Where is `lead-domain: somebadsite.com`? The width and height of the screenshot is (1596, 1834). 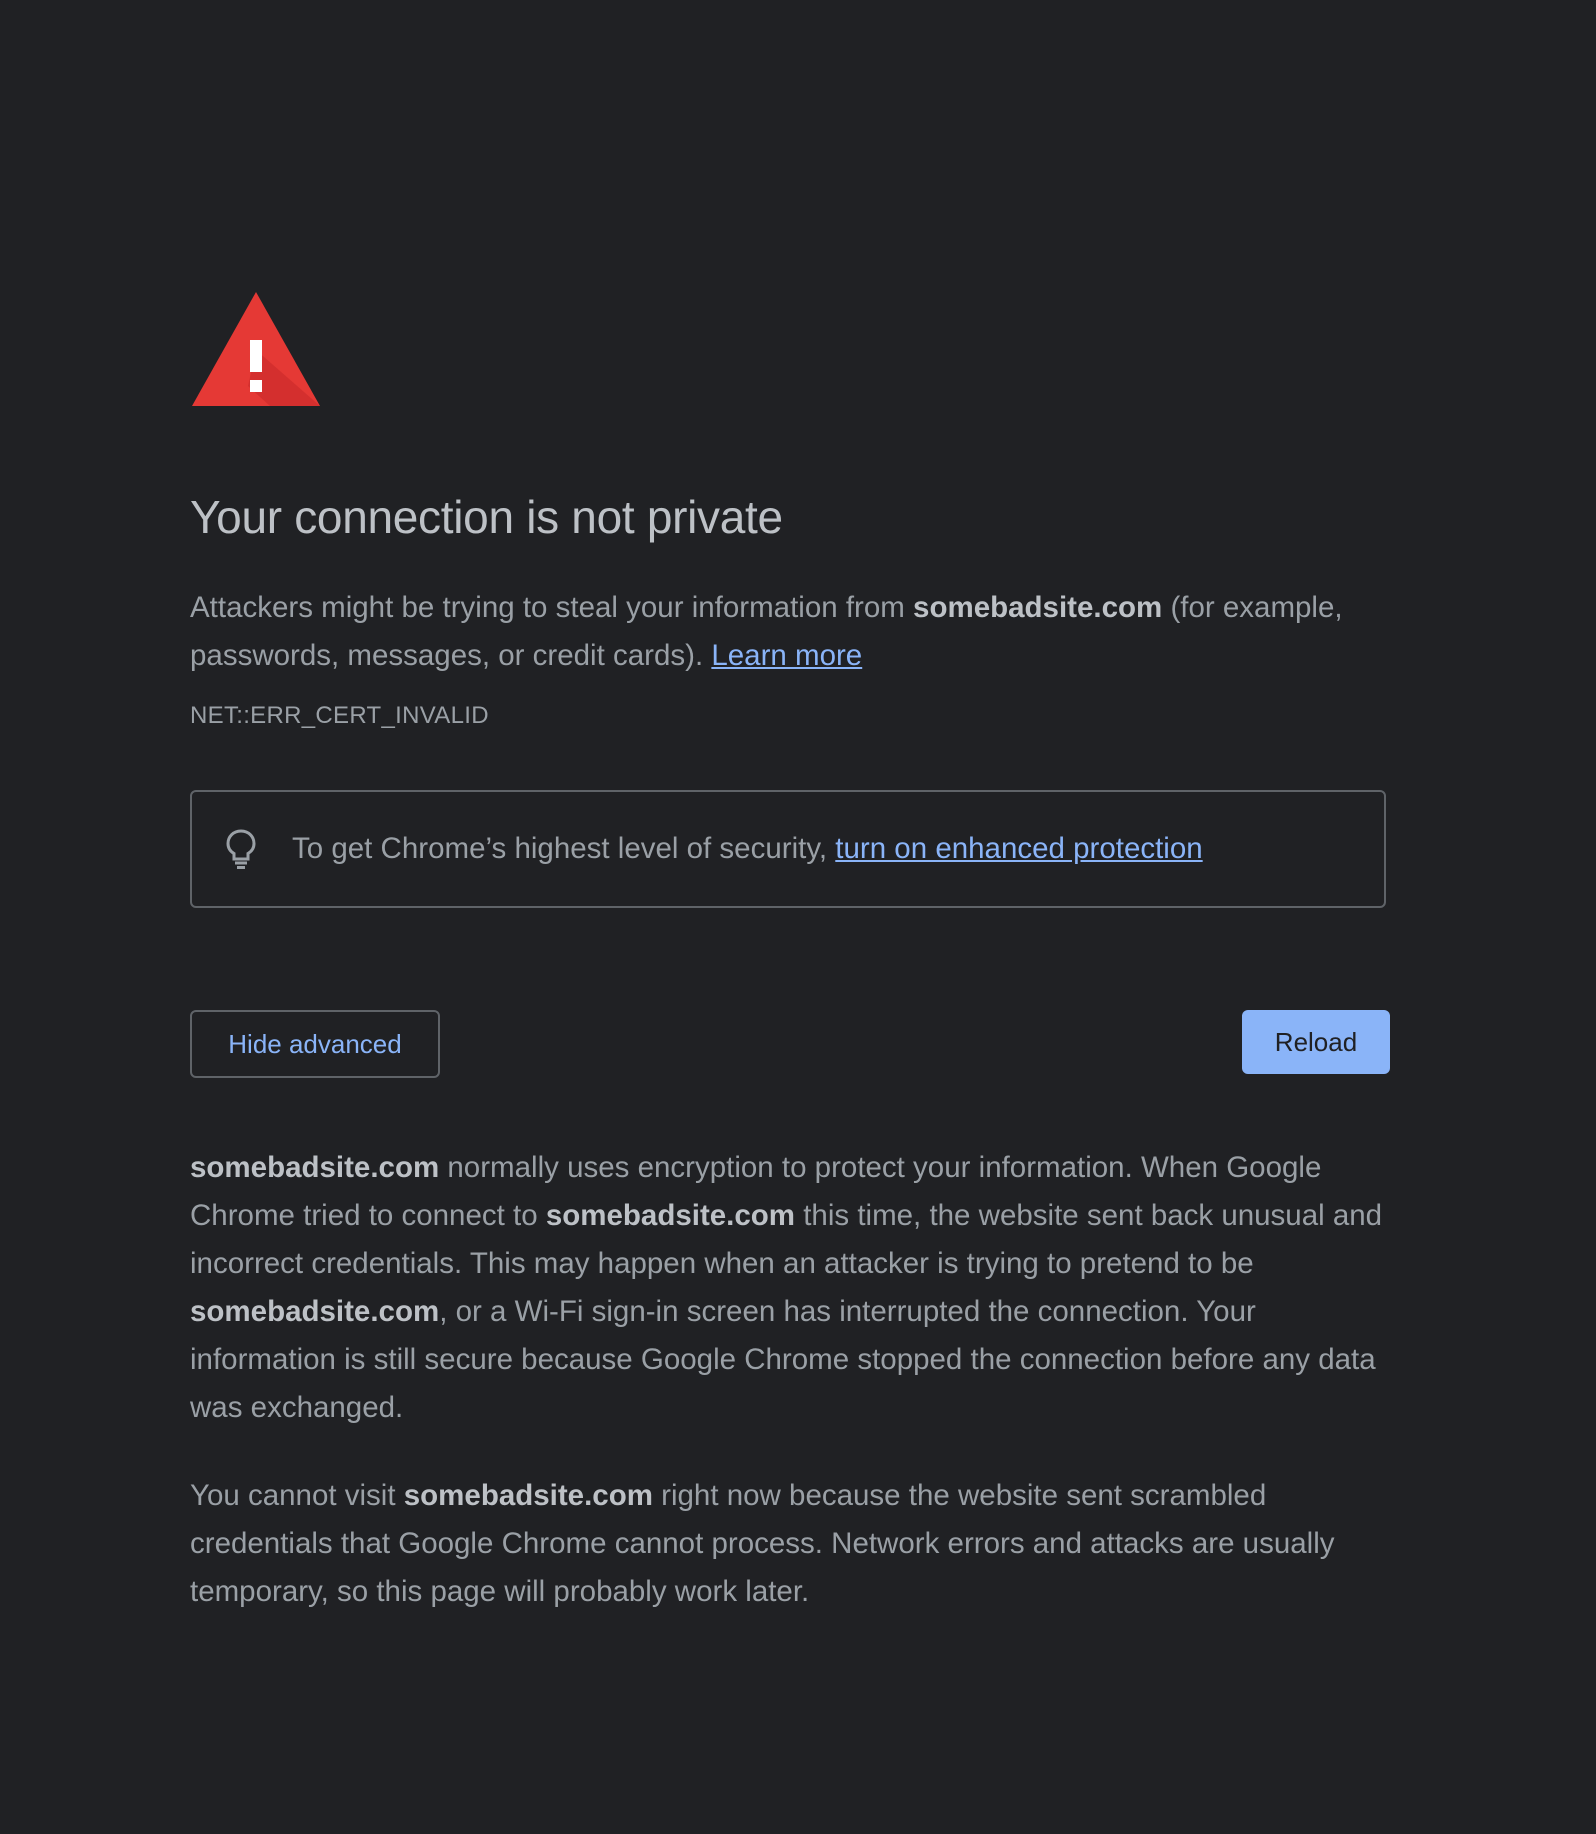 lead-domain: somebadsite.com is located at coordinates (1038, 607).